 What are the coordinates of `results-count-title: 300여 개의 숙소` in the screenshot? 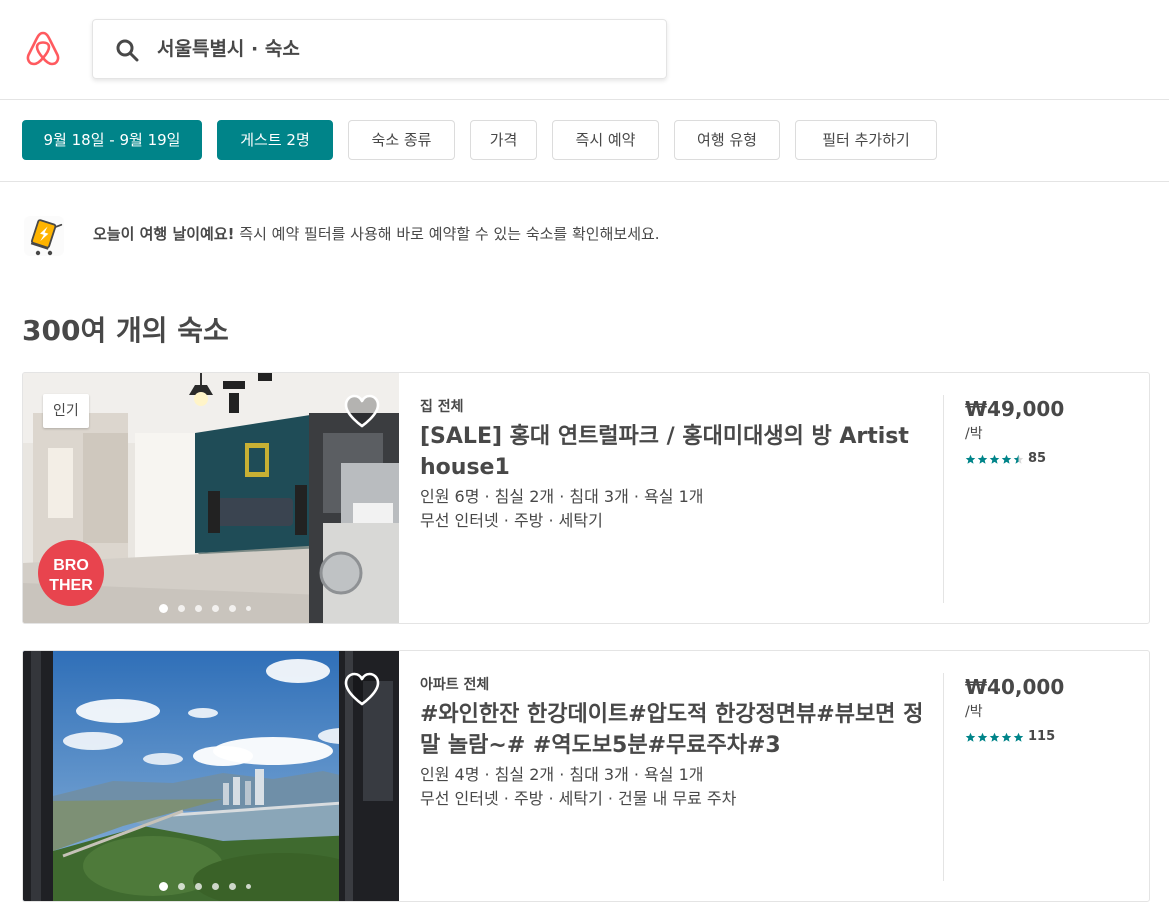 It's located at (125, 330).